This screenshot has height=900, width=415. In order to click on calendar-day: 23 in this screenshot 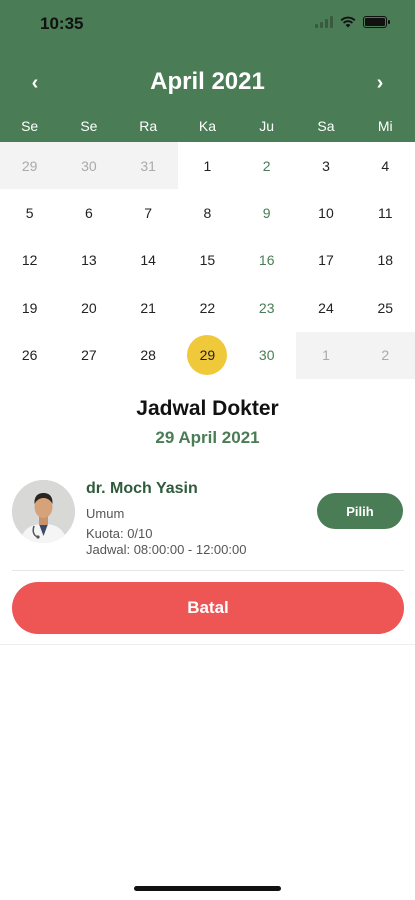, I will do `click(266, 307)`.